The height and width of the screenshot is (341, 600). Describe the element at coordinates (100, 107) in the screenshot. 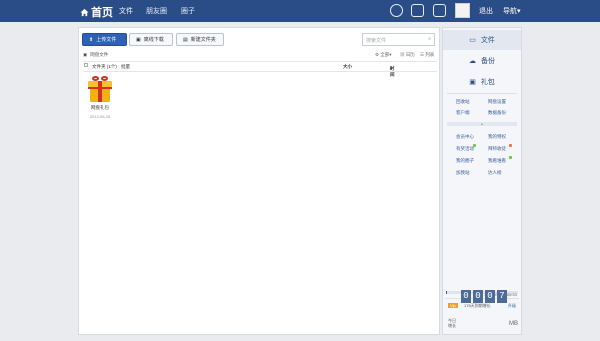

I see `file-name: 网盘礼包` at that location.